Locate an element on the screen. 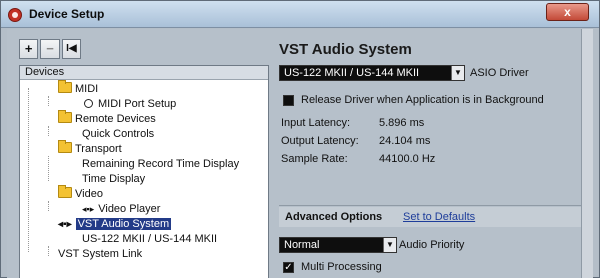 The height and width of the screenshot is (278, 600). output-latency-value: 24.104 ms is located at coordinates (405, 141).